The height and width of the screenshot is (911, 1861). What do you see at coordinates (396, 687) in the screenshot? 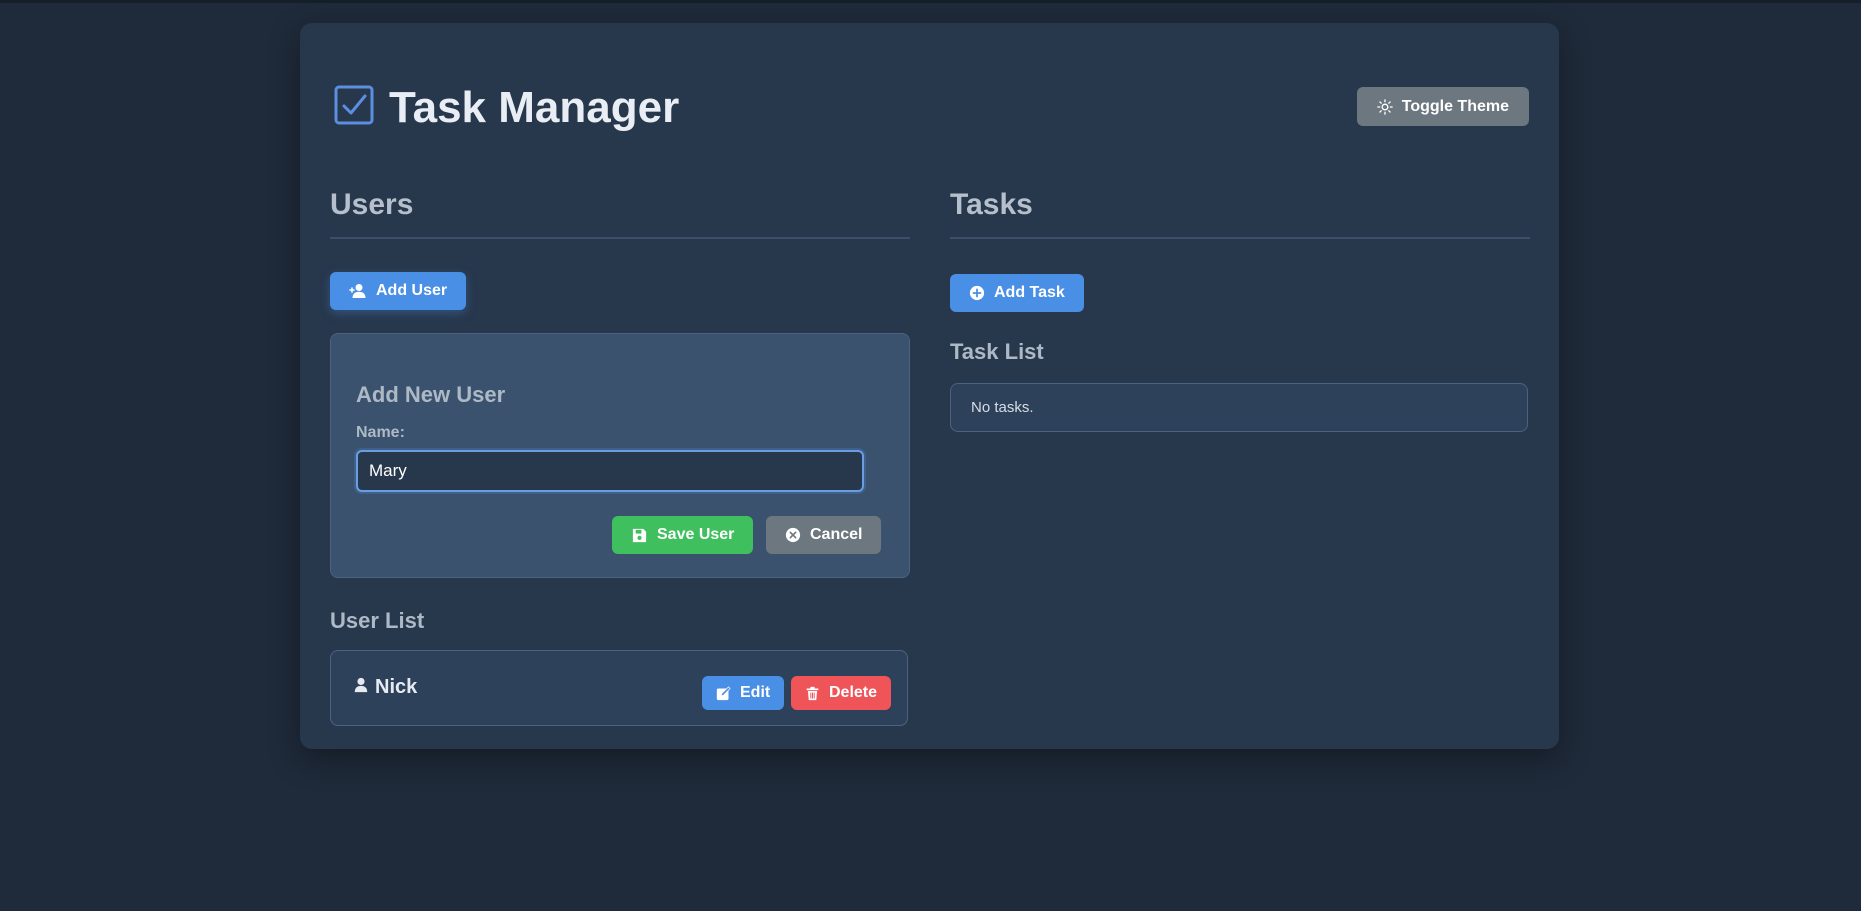
I see `user-name-label: Nick` at bounding box center [396, 687].